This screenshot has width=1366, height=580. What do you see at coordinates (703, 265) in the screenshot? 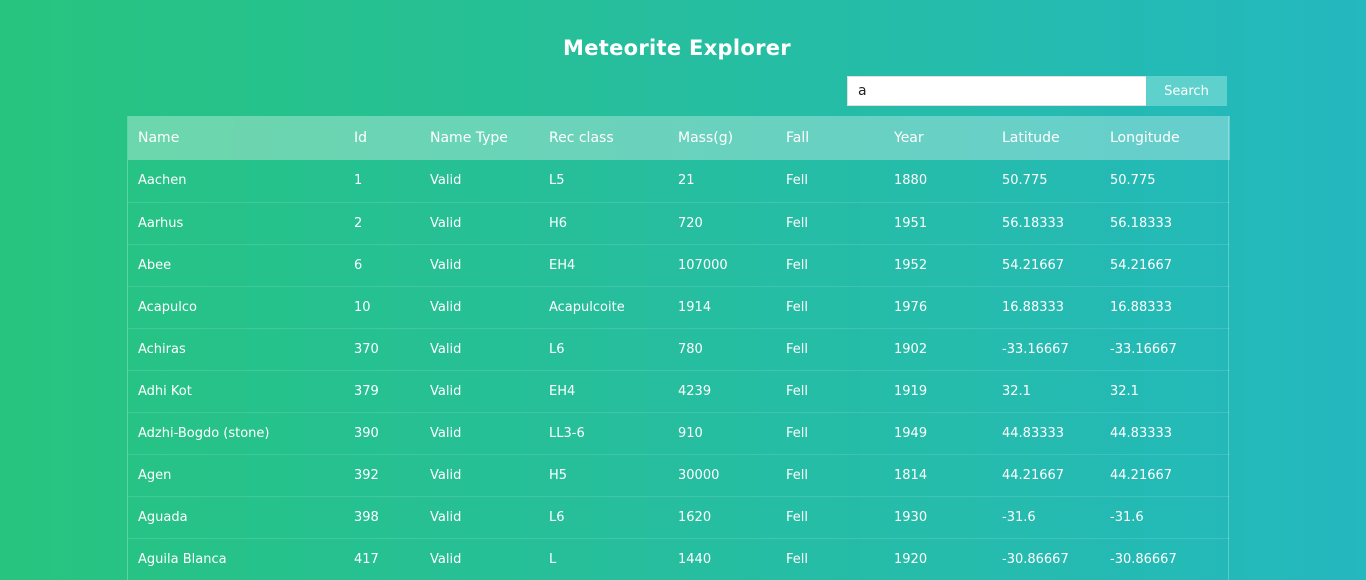
I see `cell-mass: 107000` at bounding box center [703, 265].